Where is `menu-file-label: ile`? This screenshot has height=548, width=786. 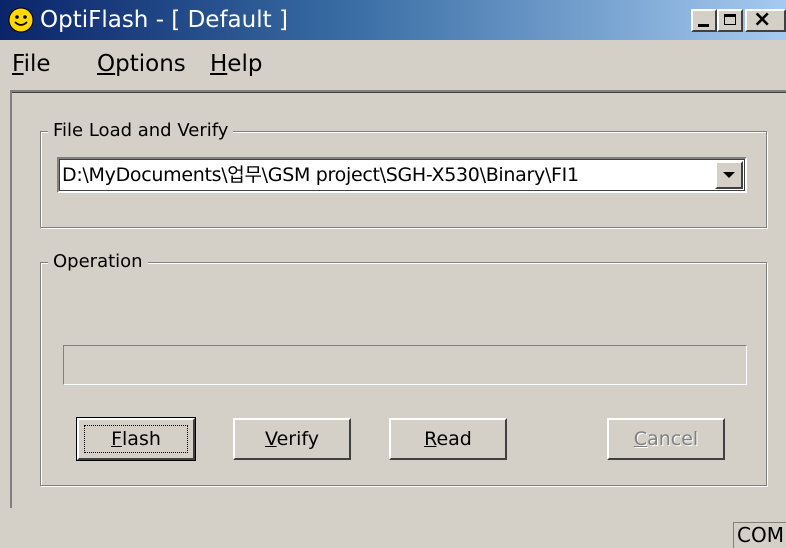 menu-file-label: ile is located at coordinates (37, 64).